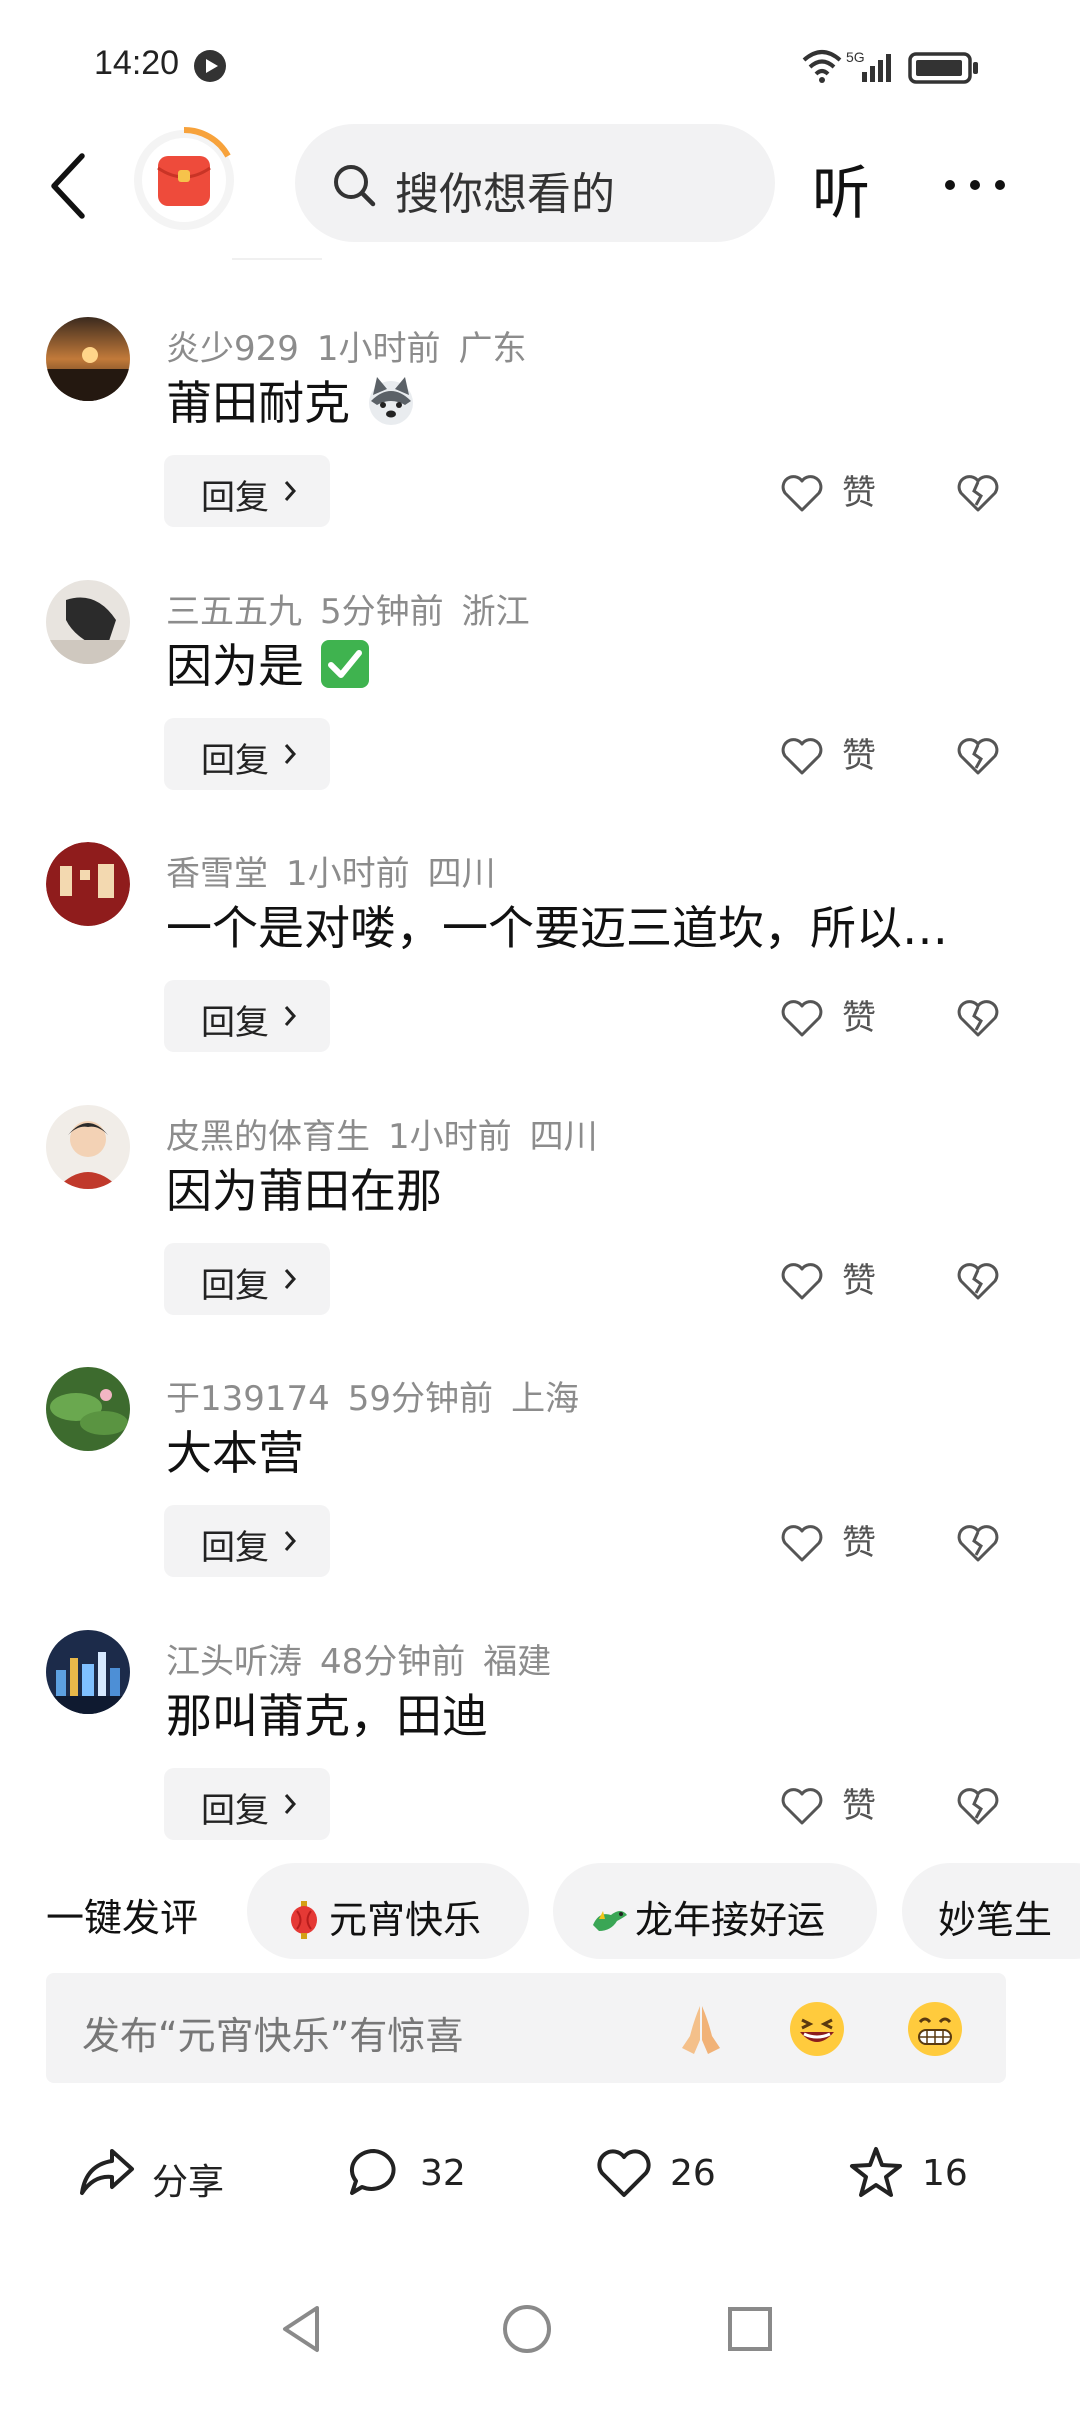 This screenshot has width=1080, height=2412. I want to click on comment-count-button: 32, so click(421, 2173).